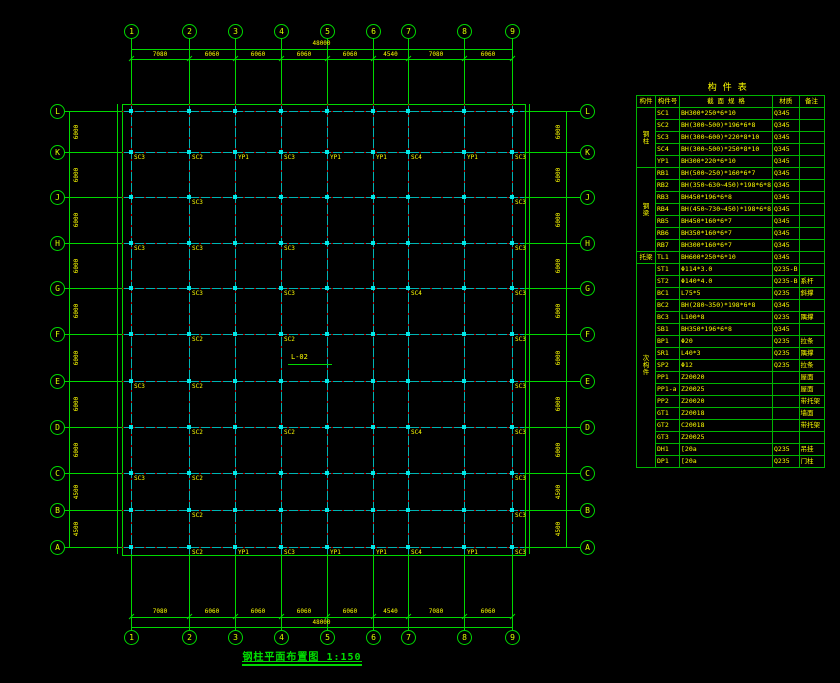 This screenshot has height=683, width=840. What do you see at coordinates (726, 401) in the screenshot?
I see `section-spec-cell: Z20020` at bounding box center [726, 401].